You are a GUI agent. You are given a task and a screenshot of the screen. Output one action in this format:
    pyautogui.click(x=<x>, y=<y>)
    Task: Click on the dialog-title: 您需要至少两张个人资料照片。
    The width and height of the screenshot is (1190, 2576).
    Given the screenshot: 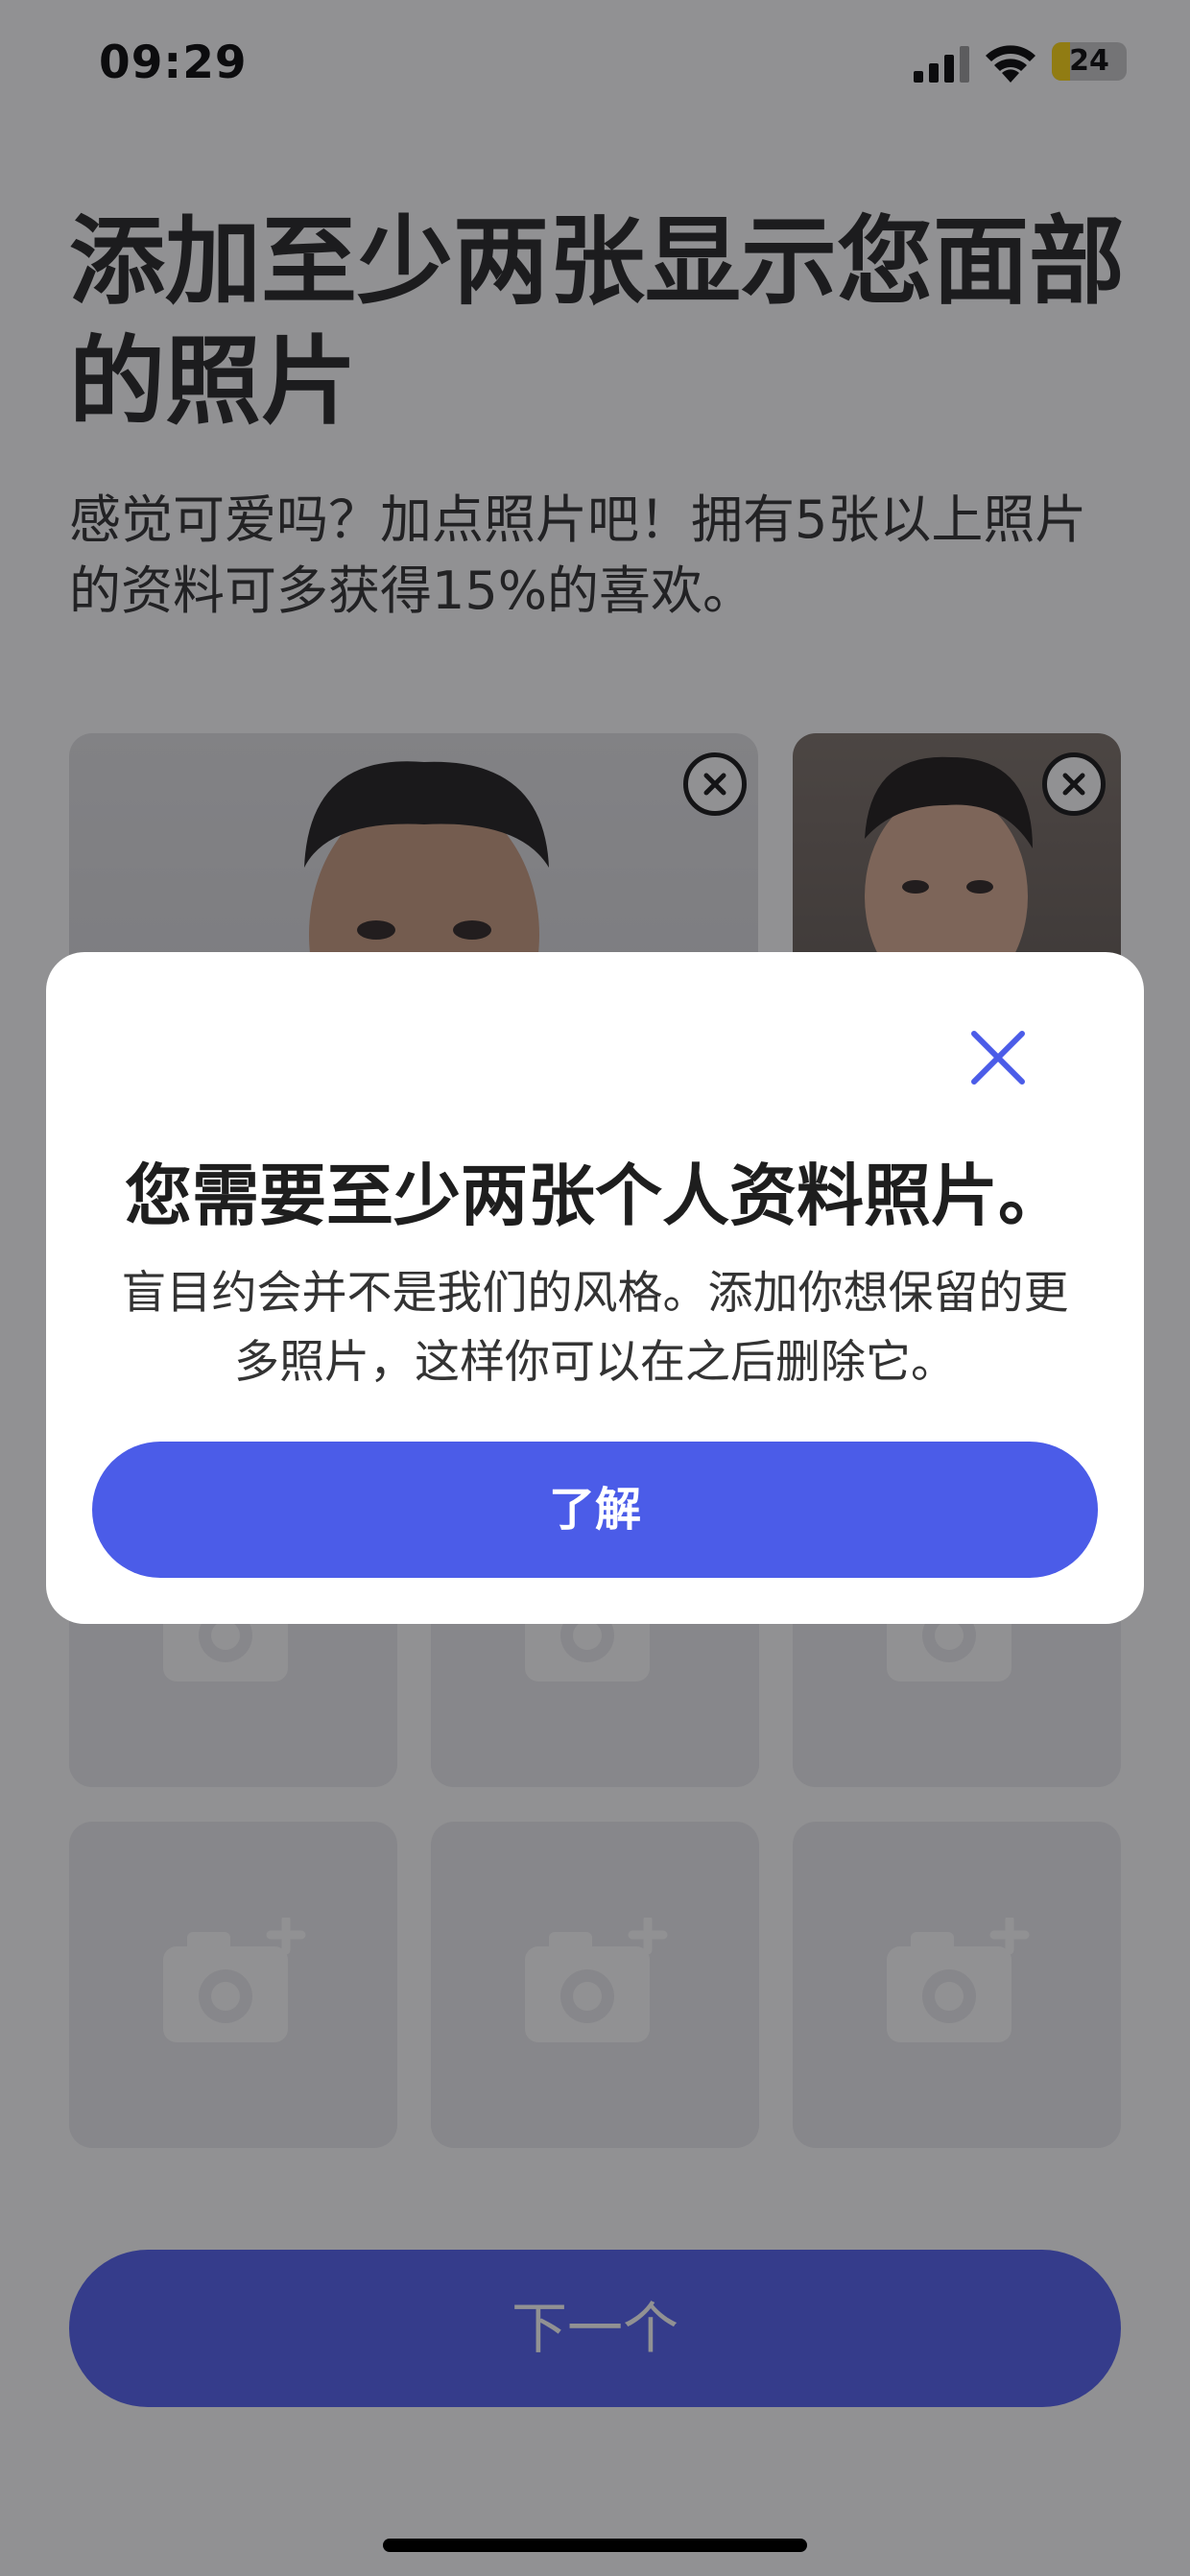 What is the action you would take?
    pyautogui.click(x=595, y=1196)
    